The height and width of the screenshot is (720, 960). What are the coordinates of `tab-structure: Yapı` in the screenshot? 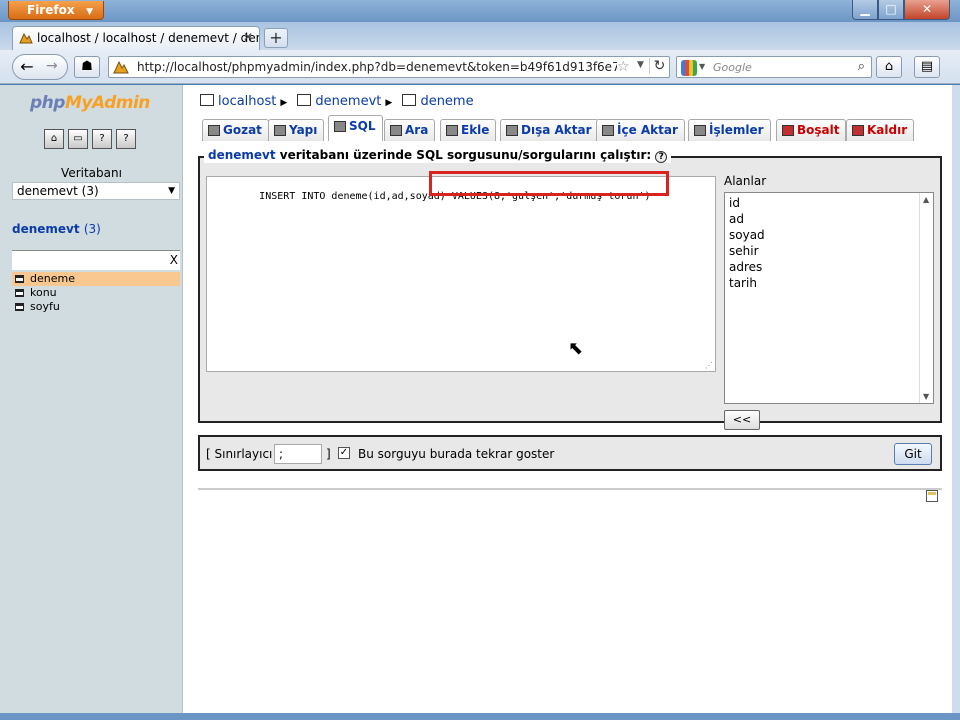 It's located at (296, 130).